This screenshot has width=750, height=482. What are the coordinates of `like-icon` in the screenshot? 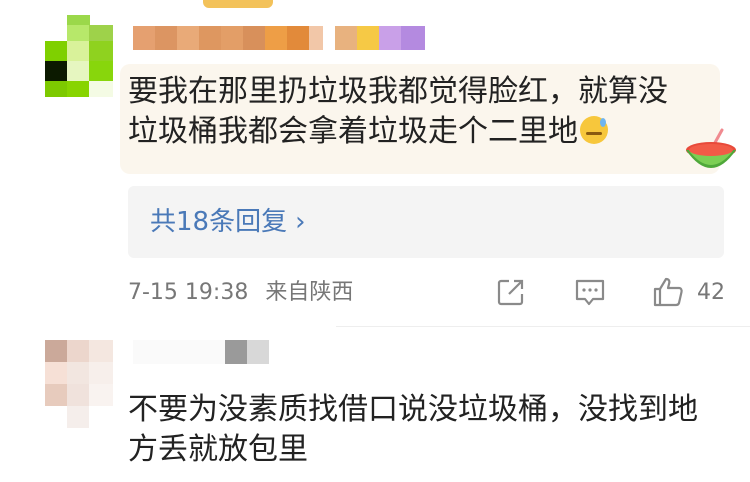 It's located at (668, 292).